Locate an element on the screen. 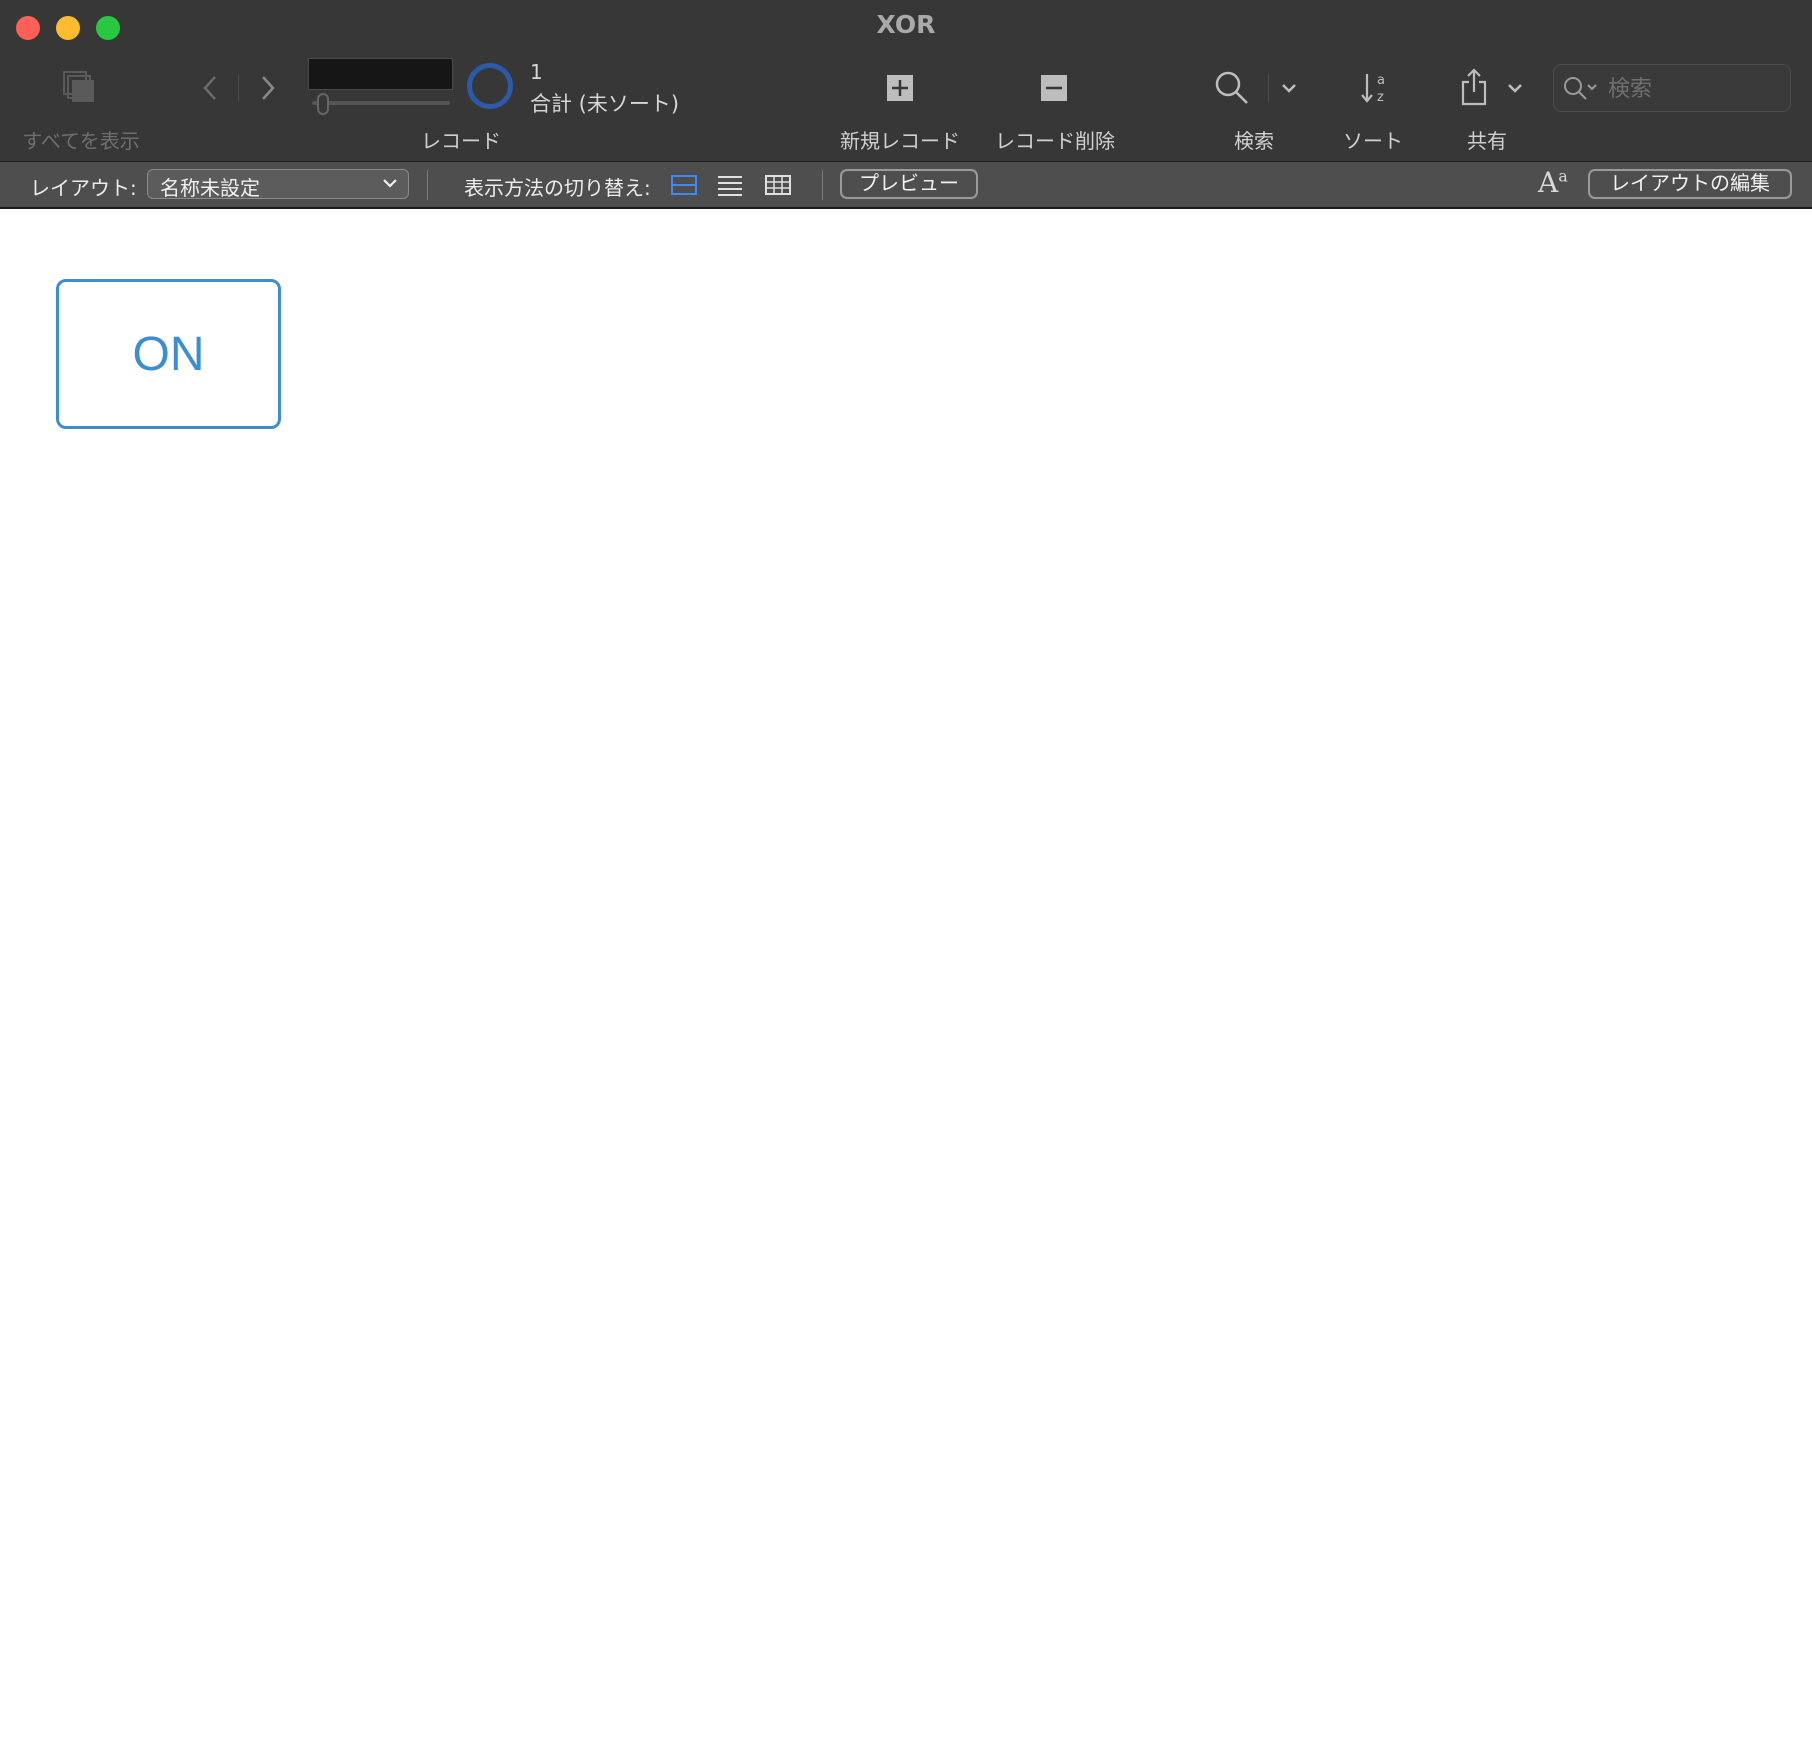 This screenshot has height=1746, width=1812. svg-text: a is located at coordinates (1381, 80).